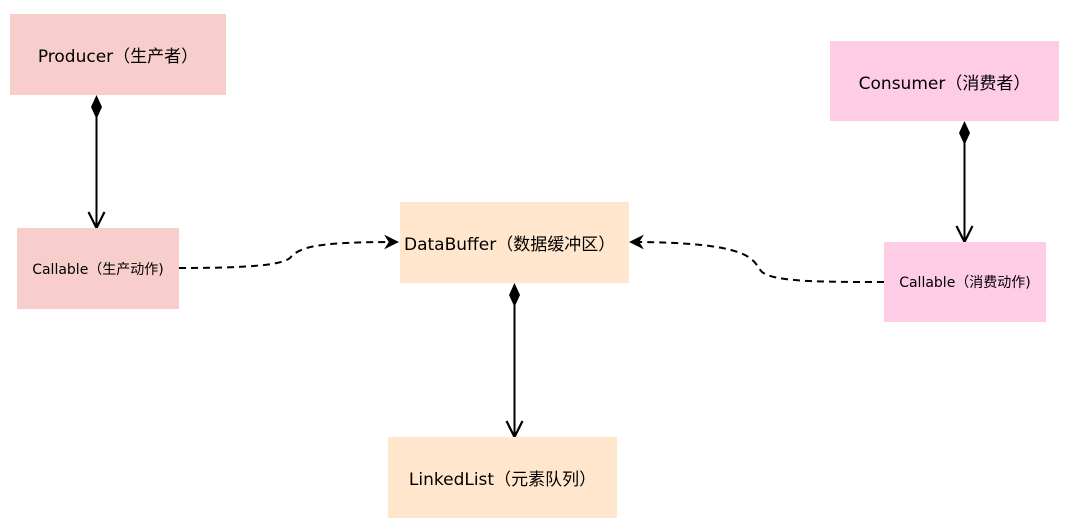 The width and height of the screenshot is (1076, 526). I want to click on databuffer-label: DataBuffer（数据缓冲区）, so click(510, 245).